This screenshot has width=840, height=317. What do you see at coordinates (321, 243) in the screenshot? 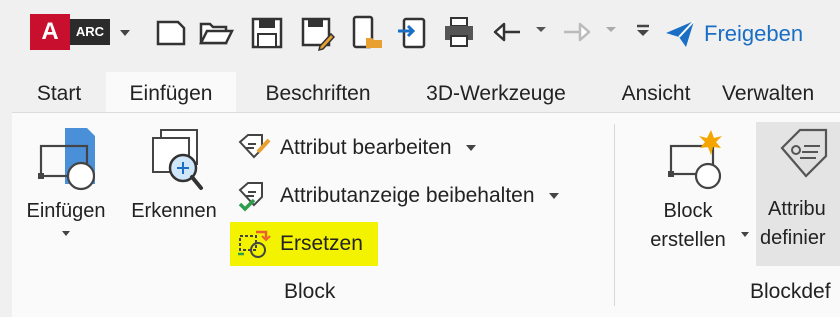
I see `replace-label: Ersetzen` at bounding box center [321, 243].